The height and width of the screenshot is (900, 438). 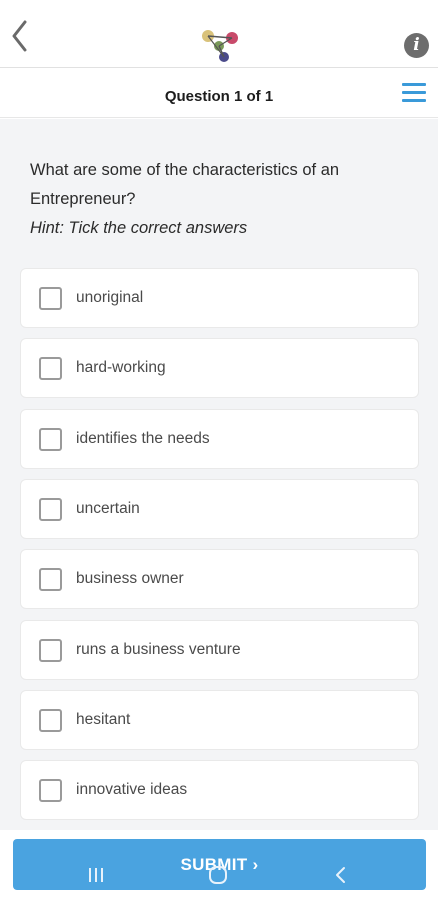 I want to click on answer-option: business owner, so click(x=219, y=579).